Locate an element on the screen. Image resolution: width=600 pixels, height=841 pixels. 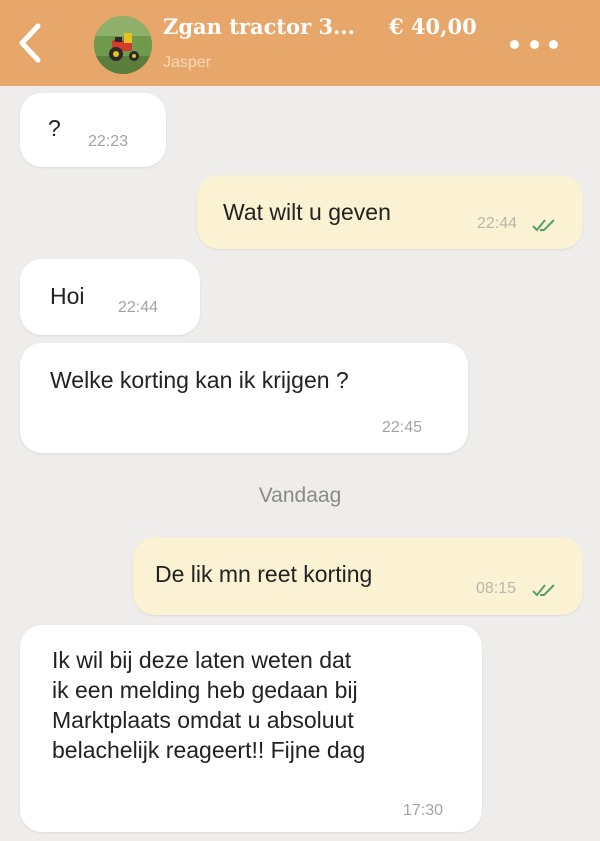
more-options-button is located at coordinates (534, 44).